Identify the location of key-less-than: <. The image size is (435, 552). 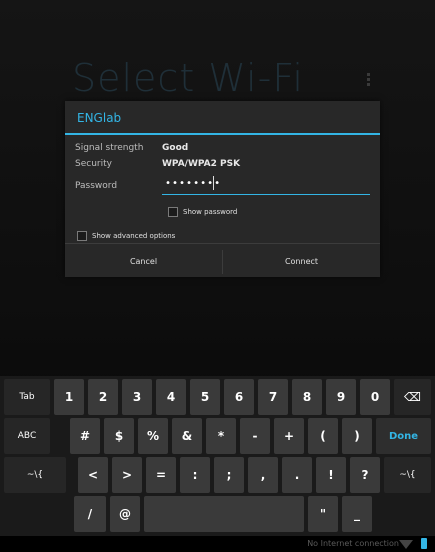
(93, 475).